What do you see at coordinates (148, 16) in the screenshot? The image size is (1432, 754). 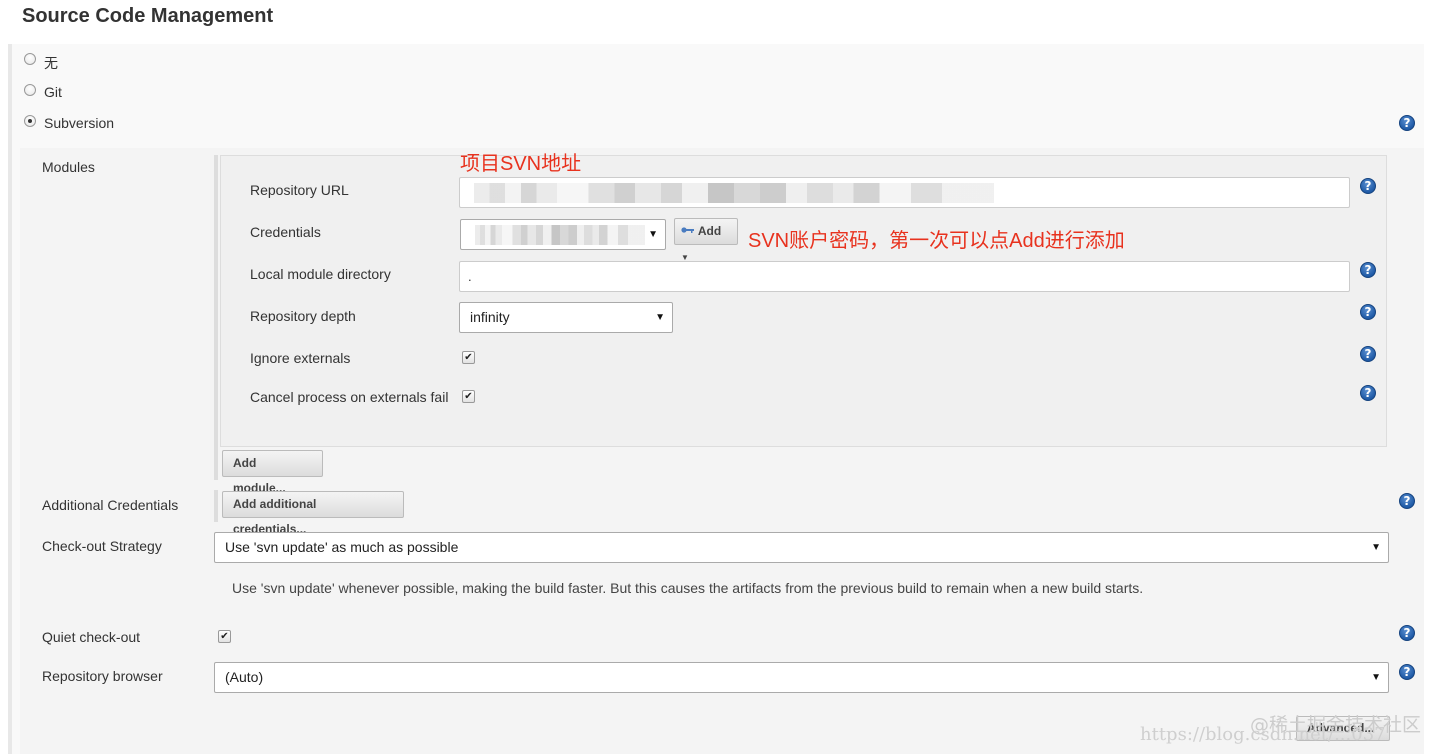 I see `page-title: Source Code Management` at bounding box center [148, 16].